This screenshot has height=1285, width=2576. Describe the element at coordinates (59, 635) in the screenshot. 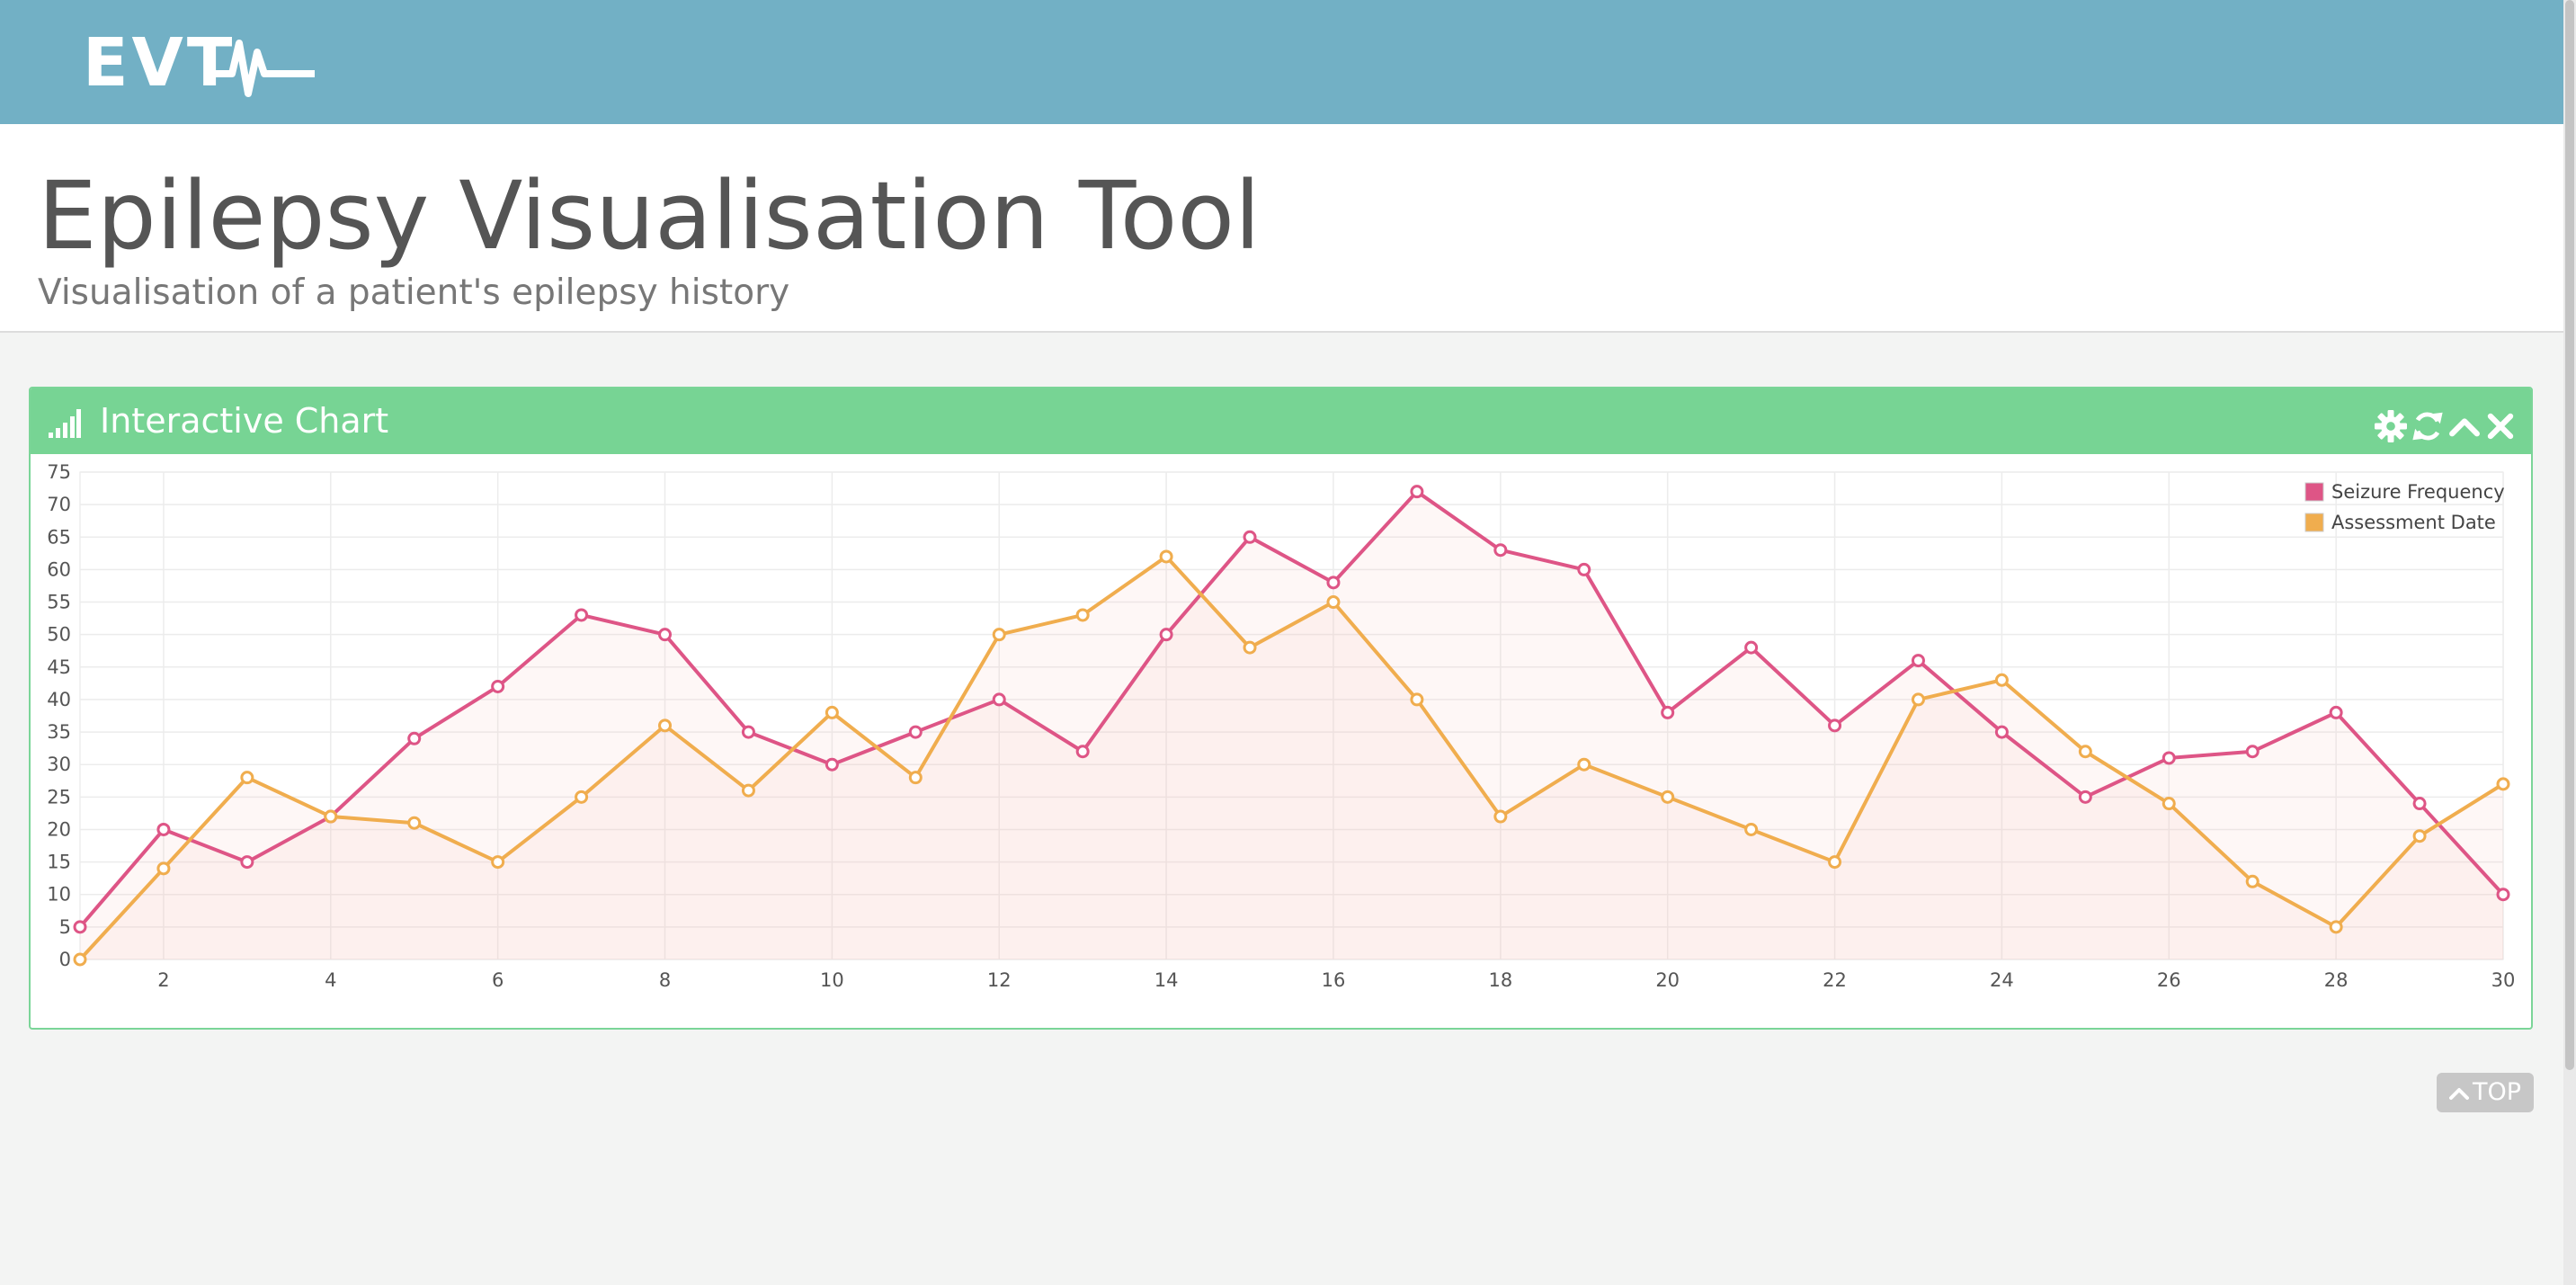

I see `y-tick-label: 50` at that location.